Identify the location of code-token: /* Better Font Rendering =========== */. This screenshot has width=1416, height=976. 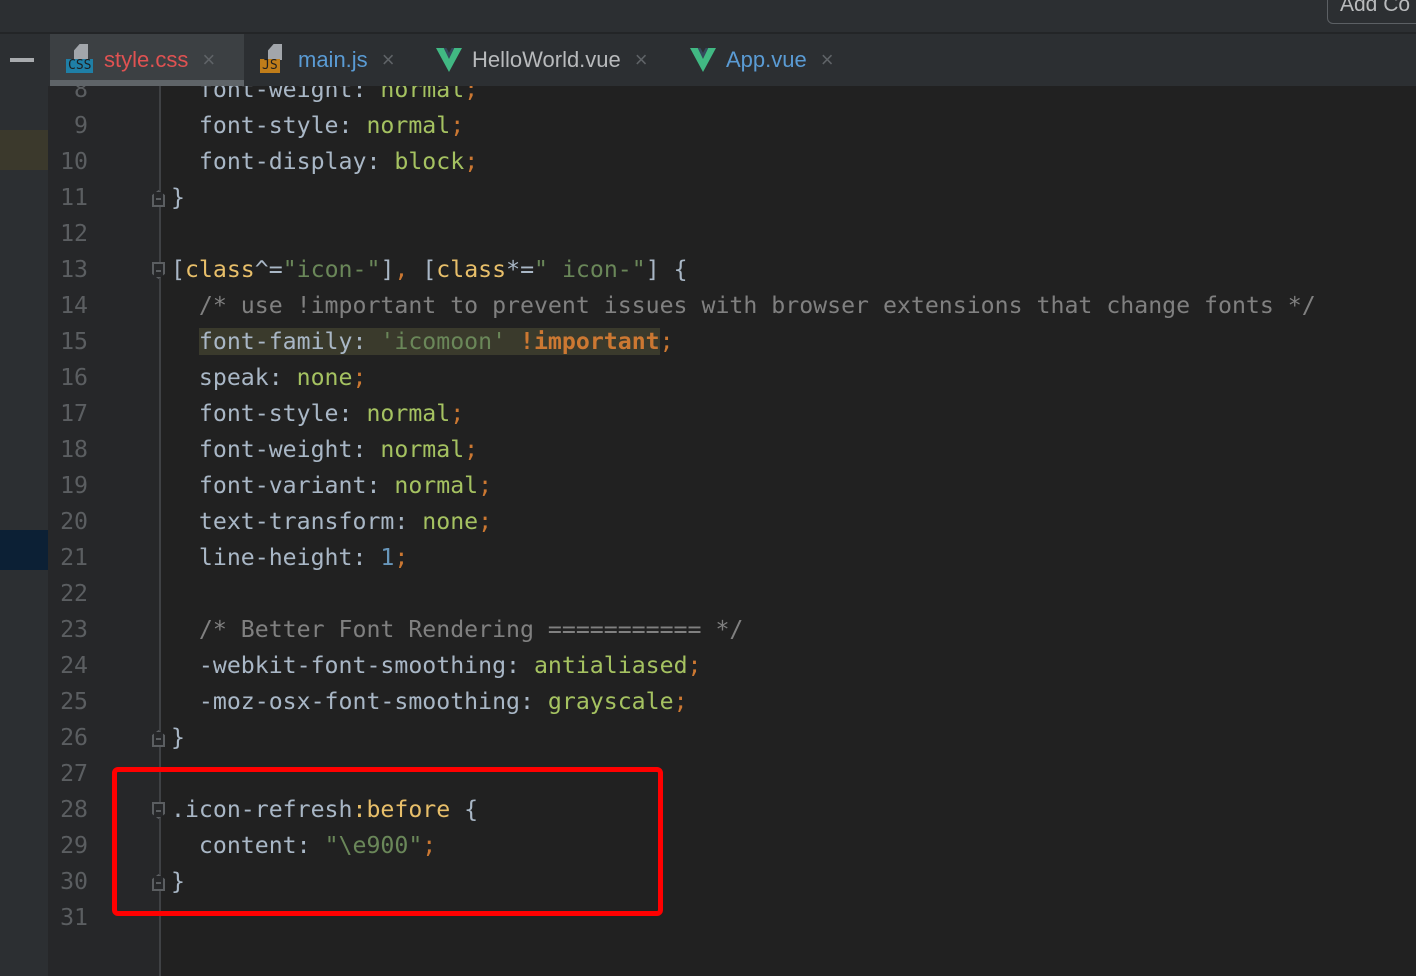
(457, 629).